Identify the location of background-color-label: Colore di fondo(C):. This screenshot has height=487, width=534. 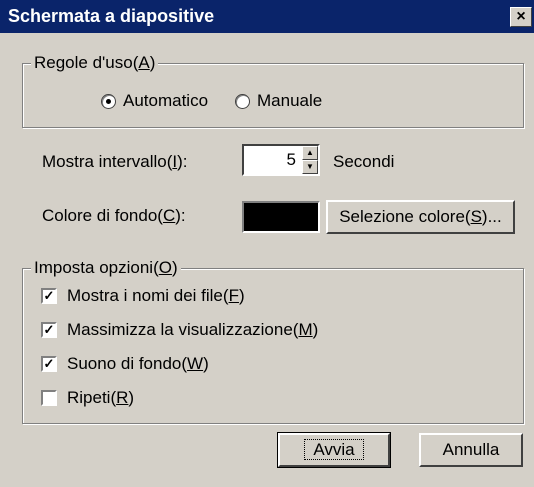
(114, 215).